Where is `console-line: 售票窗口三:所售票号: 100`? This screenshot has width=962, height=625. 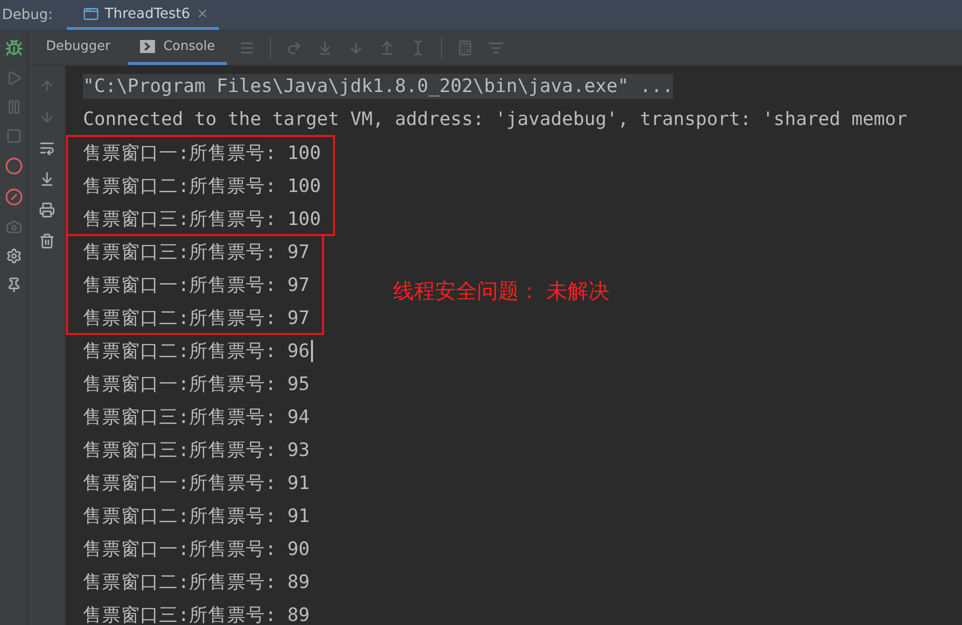
console-line: 售票窗口三:所售票号: 100 is located at coordinates (202, 220).